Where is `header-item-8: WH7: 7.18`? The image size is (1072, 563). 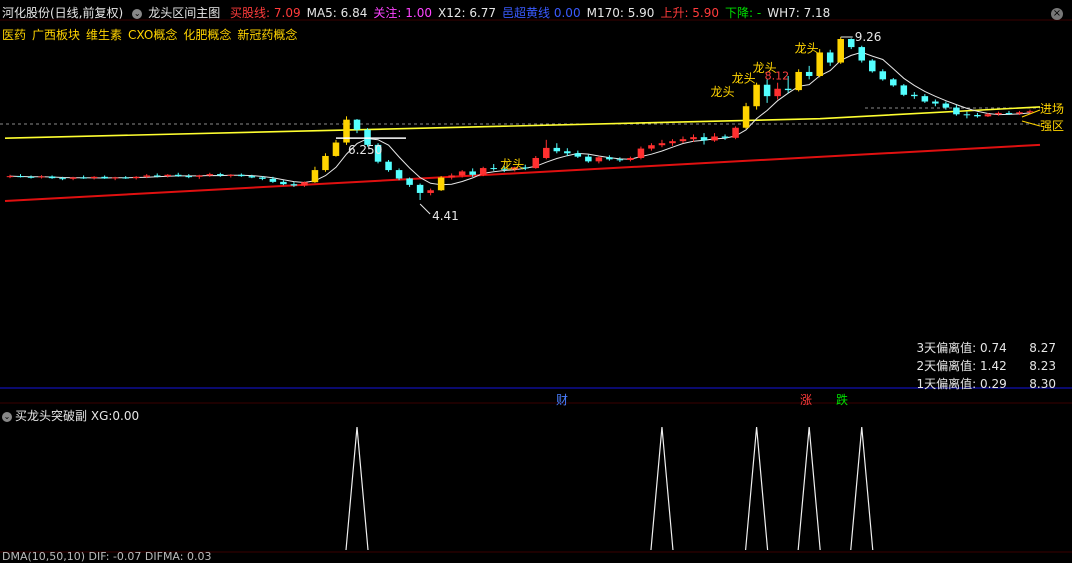 header-item-8: WH7: 7.18 is located at coordinates (799, 13).